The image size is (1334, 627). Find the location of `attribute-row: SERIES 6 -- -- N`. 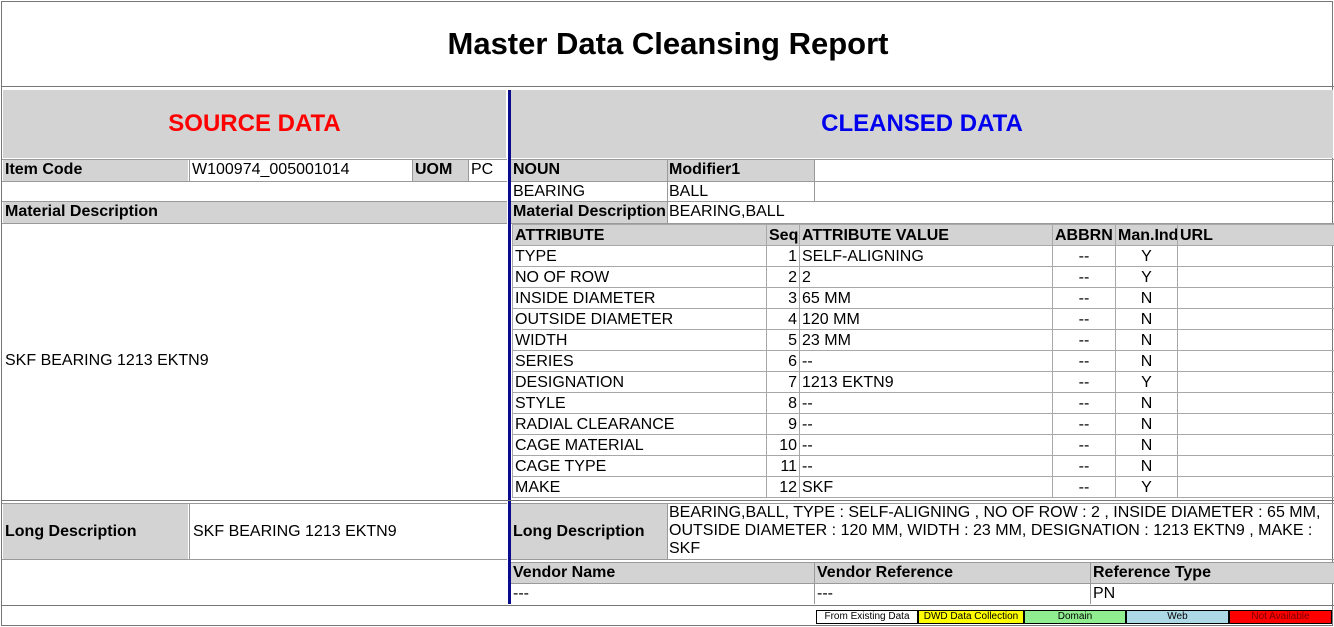

attribute-row: SERIES 6 -- -- N is located at coordinates (923, 361).